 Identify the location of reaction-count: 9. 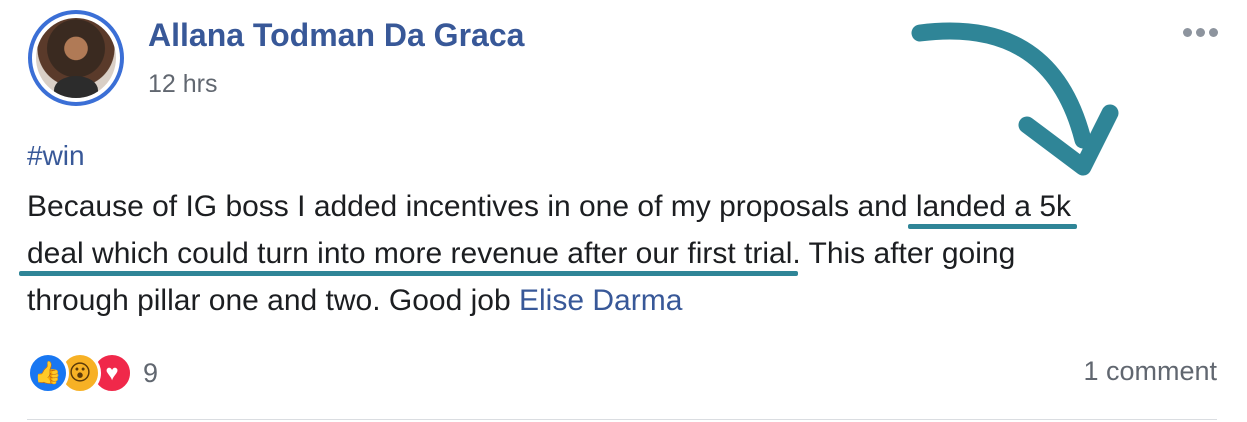
(150, 373).